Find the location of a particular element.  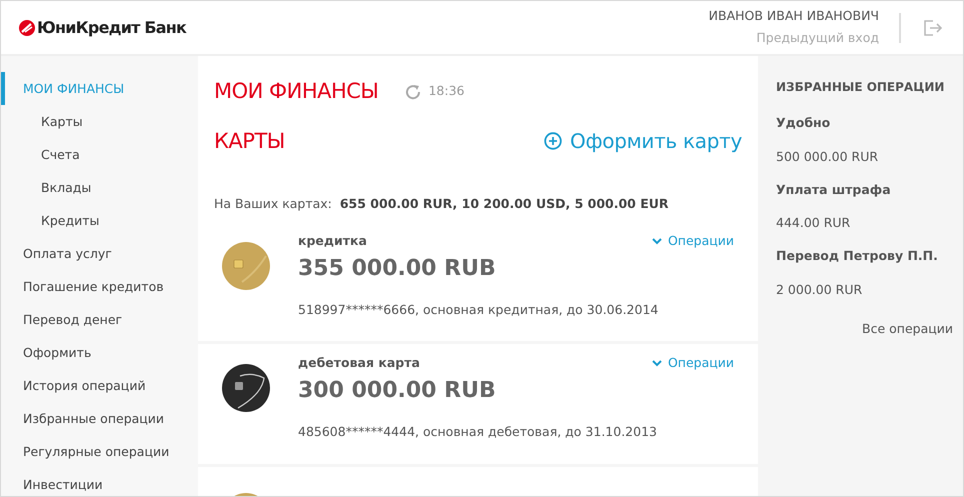

favorite-operation-link: Перевод Петрову П.П. is located at coordinates (864, 256).